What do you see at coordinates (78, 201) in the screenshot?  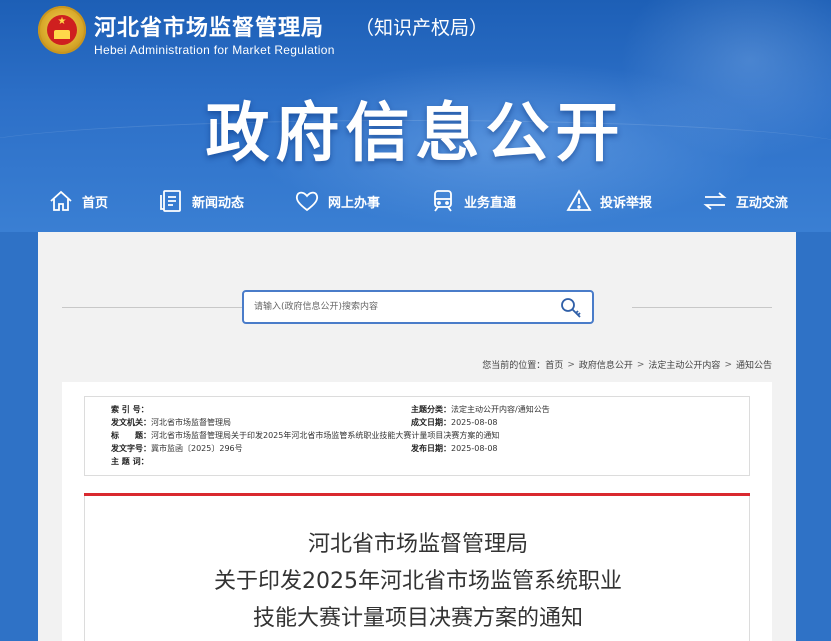 I see `nav-item-home: 首页` at bounding box center [78, 201].